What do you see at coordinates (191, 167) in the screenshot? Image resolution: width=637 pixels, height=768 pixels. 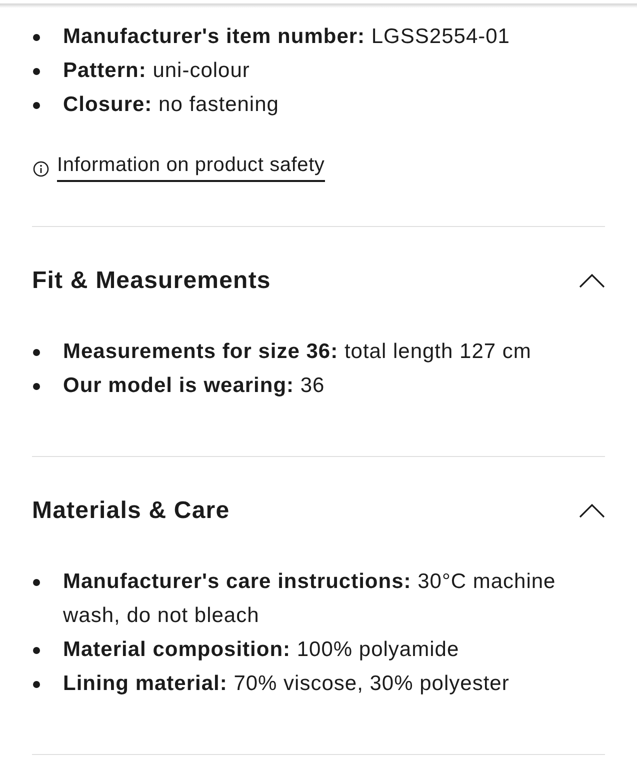 I see `product-safety-link: Information on product safety` at bounding box center [191, 167].